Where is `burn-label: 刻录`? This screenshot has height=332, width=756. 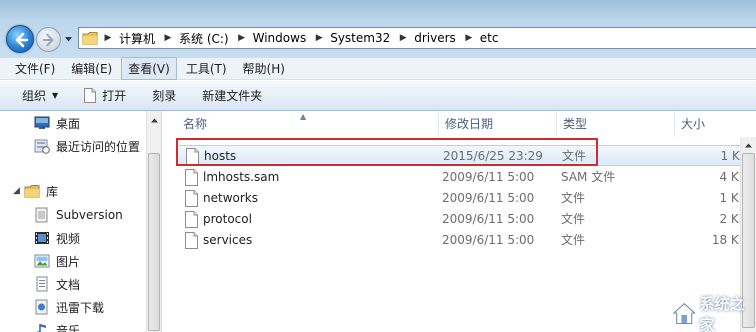
burn-label: 刻录 is located at coordinates (164, 96).